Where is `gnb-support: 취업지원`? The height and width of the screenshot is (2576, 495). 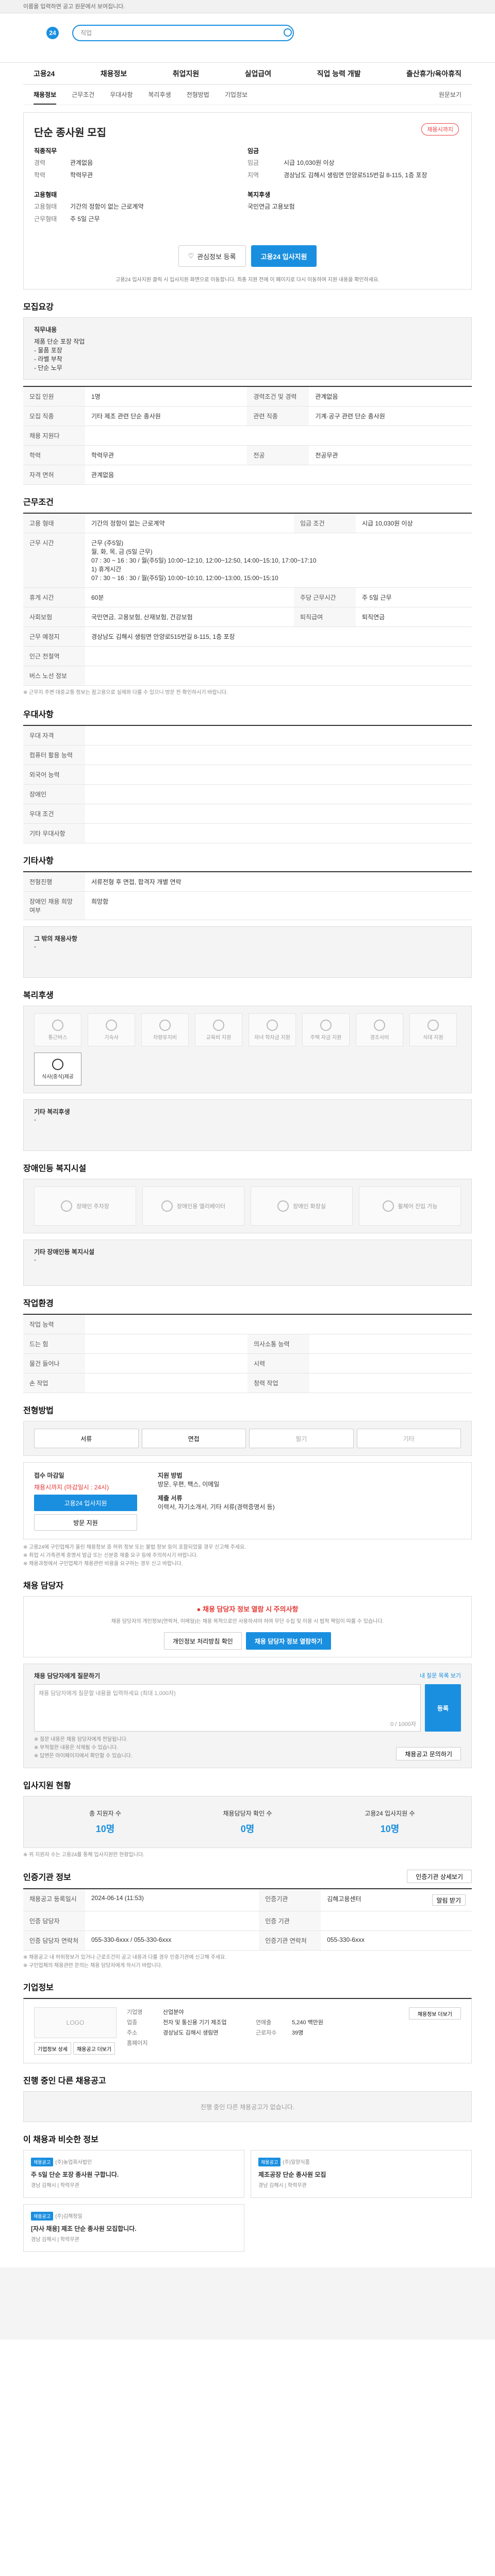 gnb-support: 취업지원 is located at coordinates (186, 74).